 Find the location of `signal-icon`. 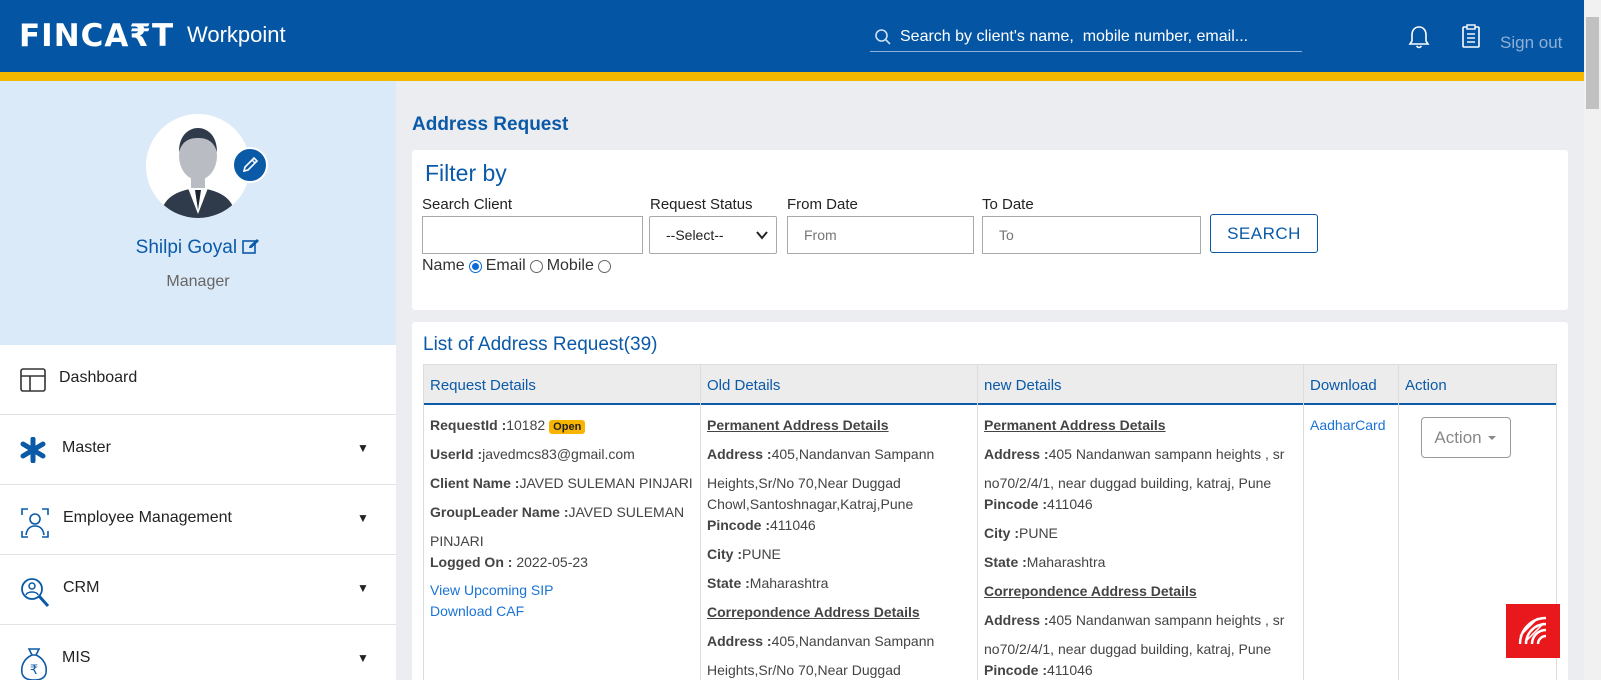

signal-icon is located at coordinates (1532, 630).